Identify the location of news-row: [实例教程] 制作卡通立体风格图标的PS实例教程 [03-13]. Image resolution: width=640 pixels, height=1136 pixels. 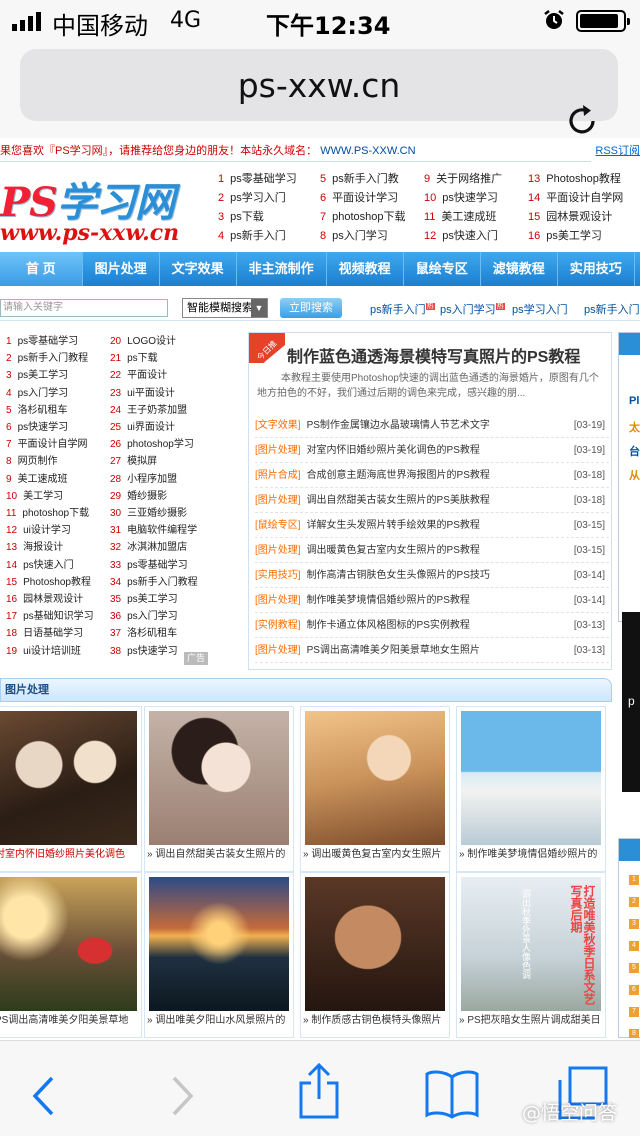
(432, 625).